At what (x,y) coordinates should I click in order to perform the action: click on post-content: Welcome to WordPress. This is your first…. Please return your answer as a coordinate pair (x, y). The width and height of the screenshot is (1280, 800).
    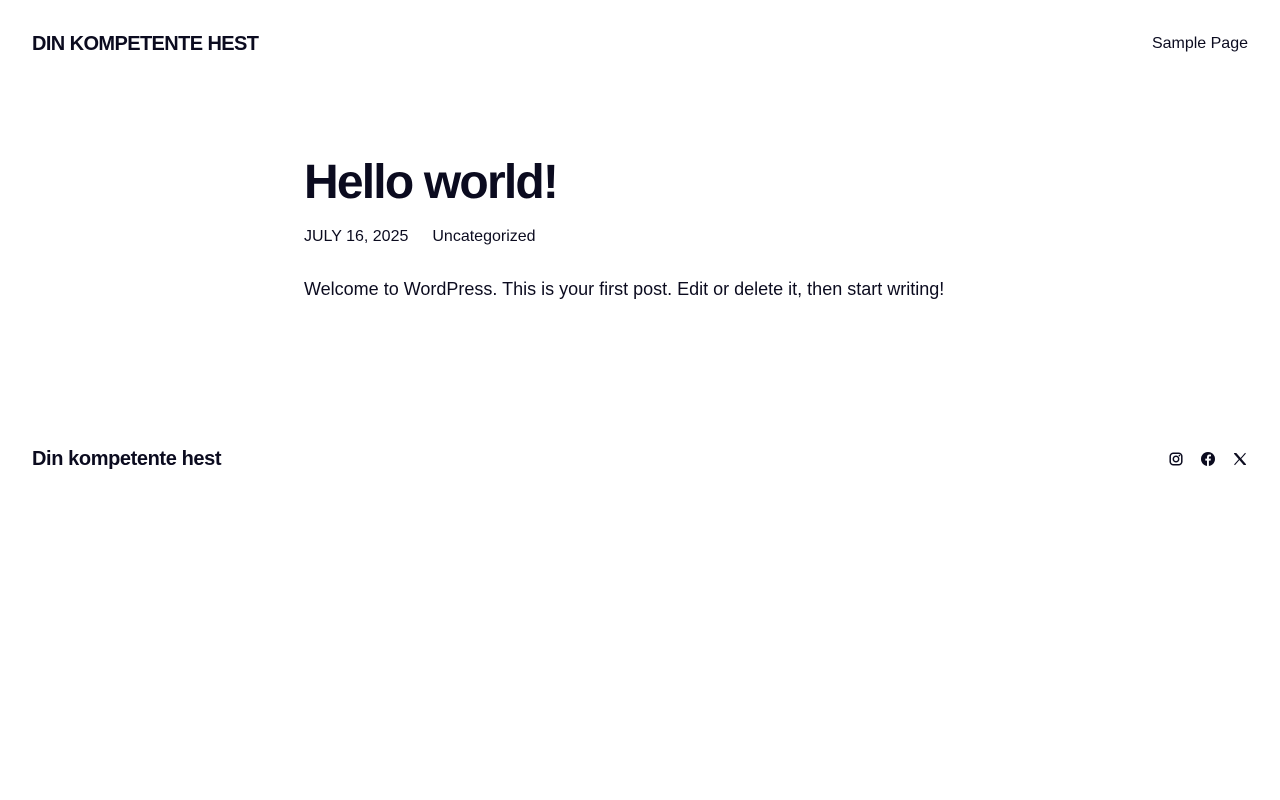
    Looking at the image, I should click on (624, 289).